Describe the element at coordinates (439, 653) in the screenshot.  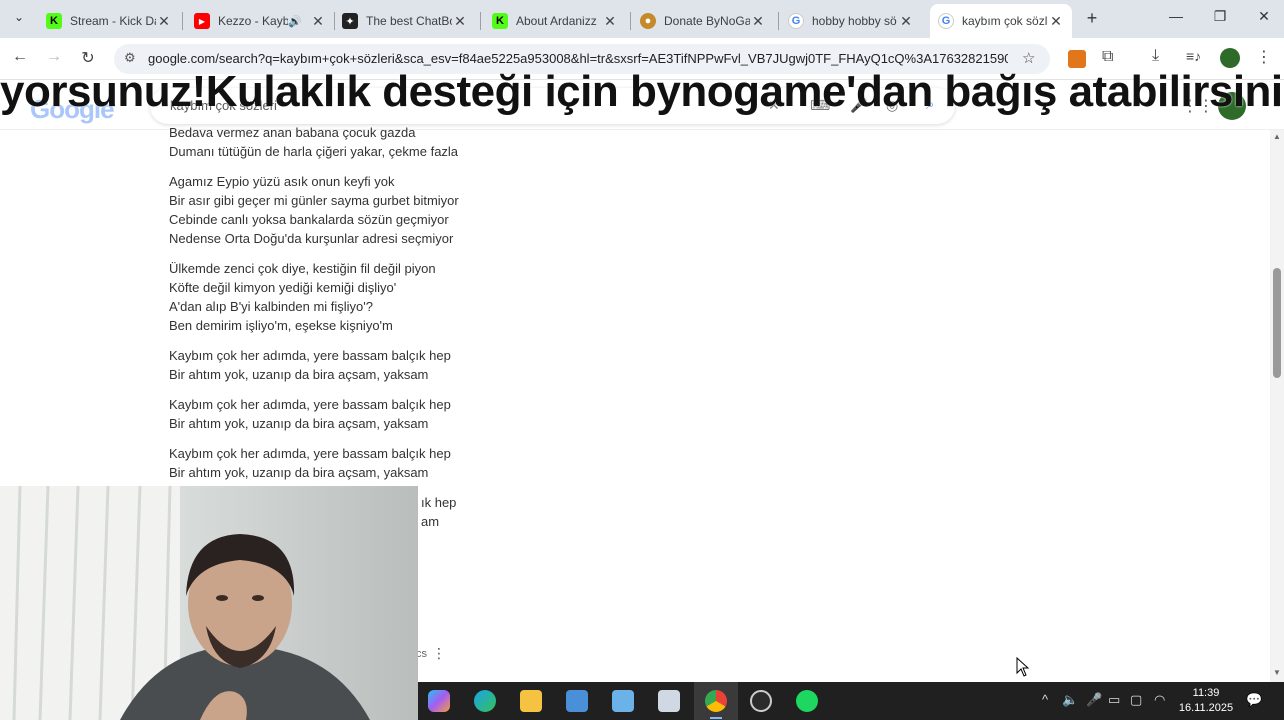
I see `more-options-icon: ⋮` at that location.